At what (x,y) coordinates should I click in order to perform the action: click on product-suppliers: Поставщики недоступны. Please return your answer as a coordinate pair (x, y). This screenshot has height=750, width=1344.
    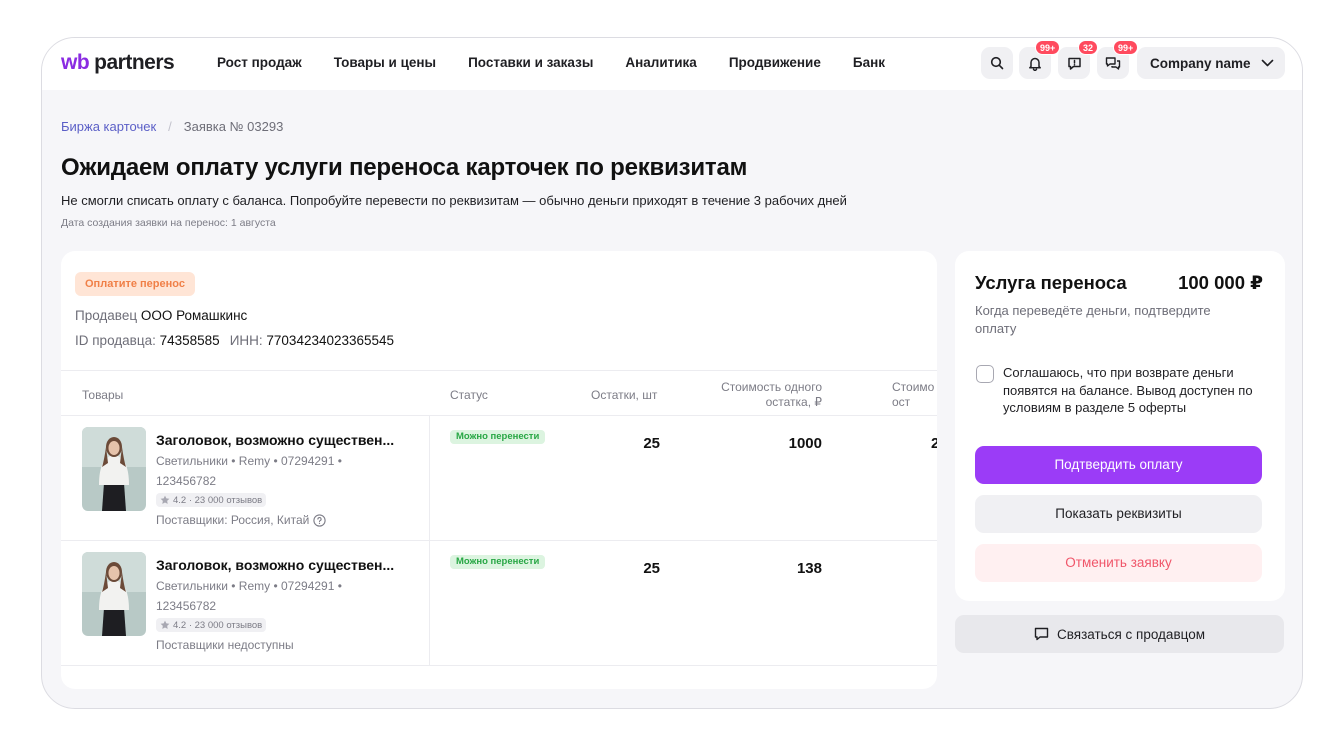
    Looking at the image, I should click on (225, 645).